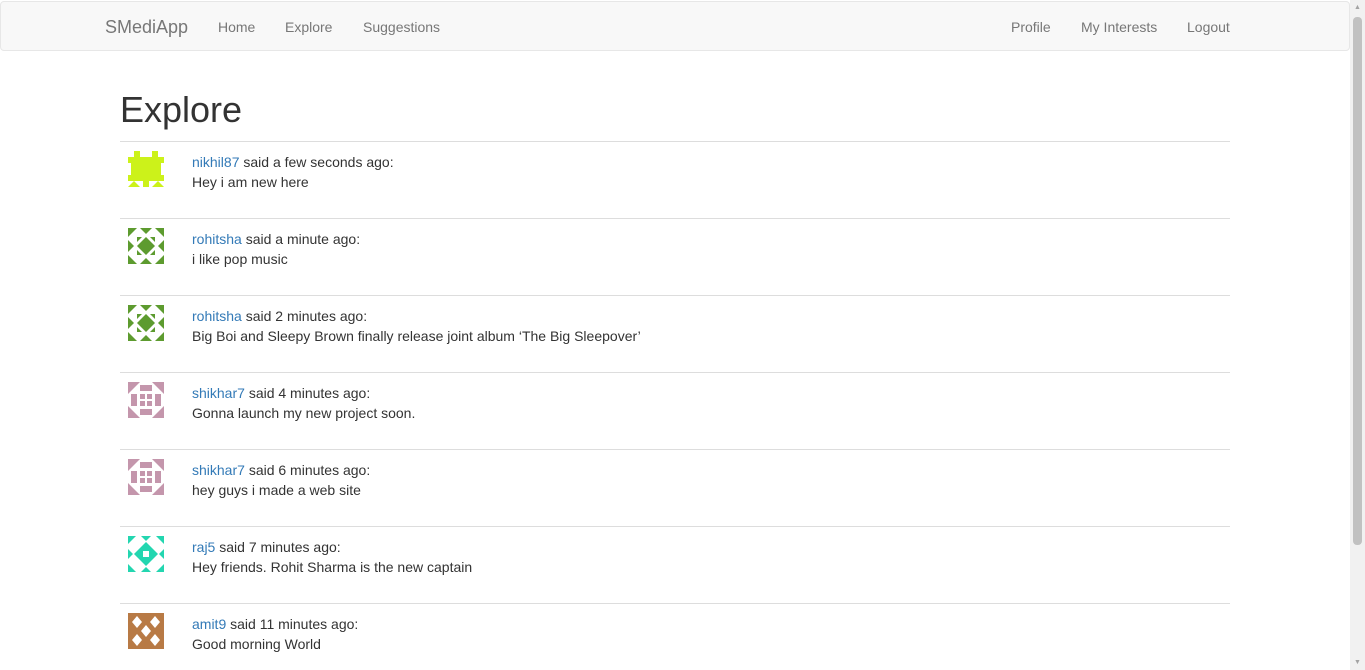  I want to click on post-header: shikhar7 said 4 minutes ago:, so click(303, 393).